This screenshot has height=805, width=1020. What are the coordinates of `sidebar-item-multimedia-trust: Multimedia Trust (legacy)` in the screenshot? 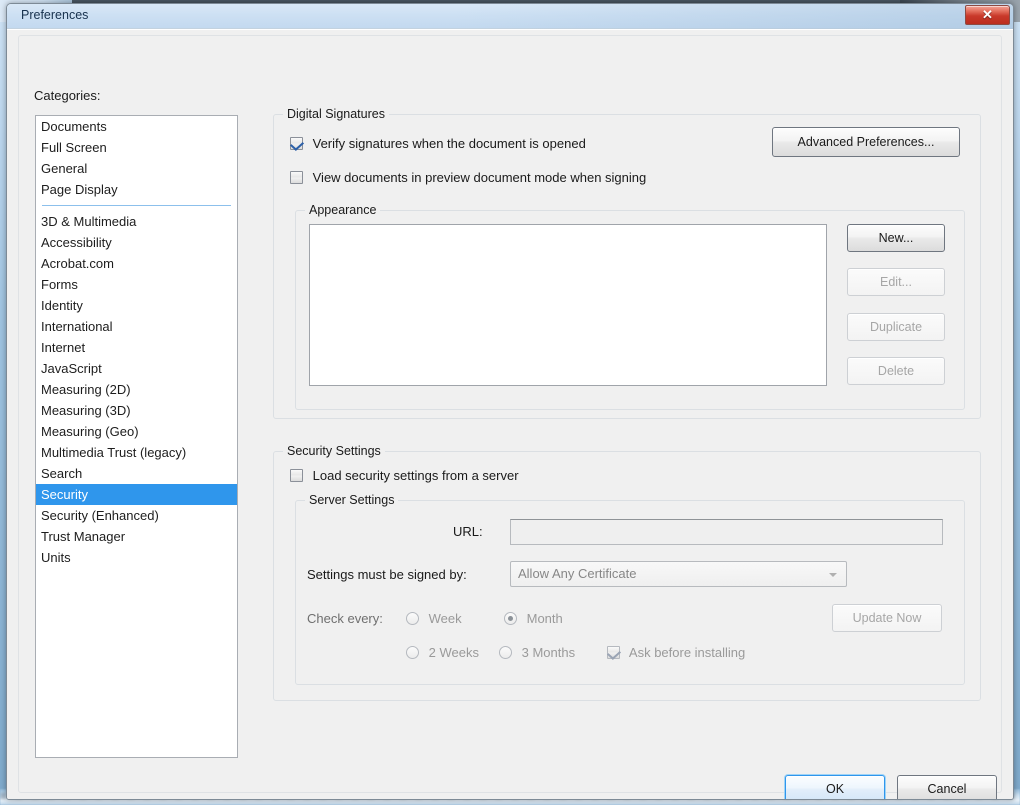 It's located at (136, 452).